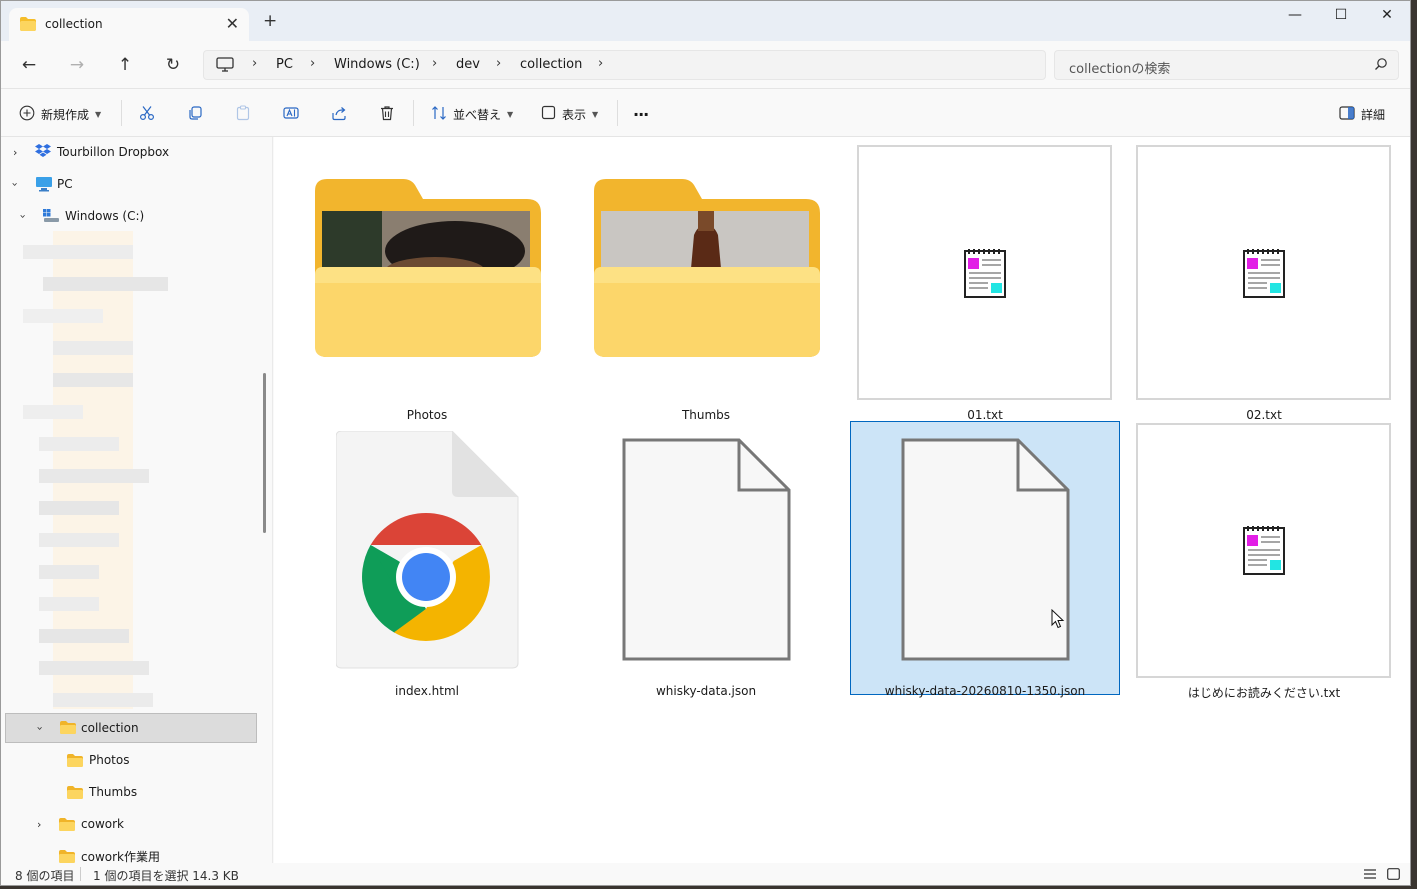  What do you see at coordinates (45, 876) in the screenshot?
I see `item-count: 8 個の項目` at bounding box center [45, 876].